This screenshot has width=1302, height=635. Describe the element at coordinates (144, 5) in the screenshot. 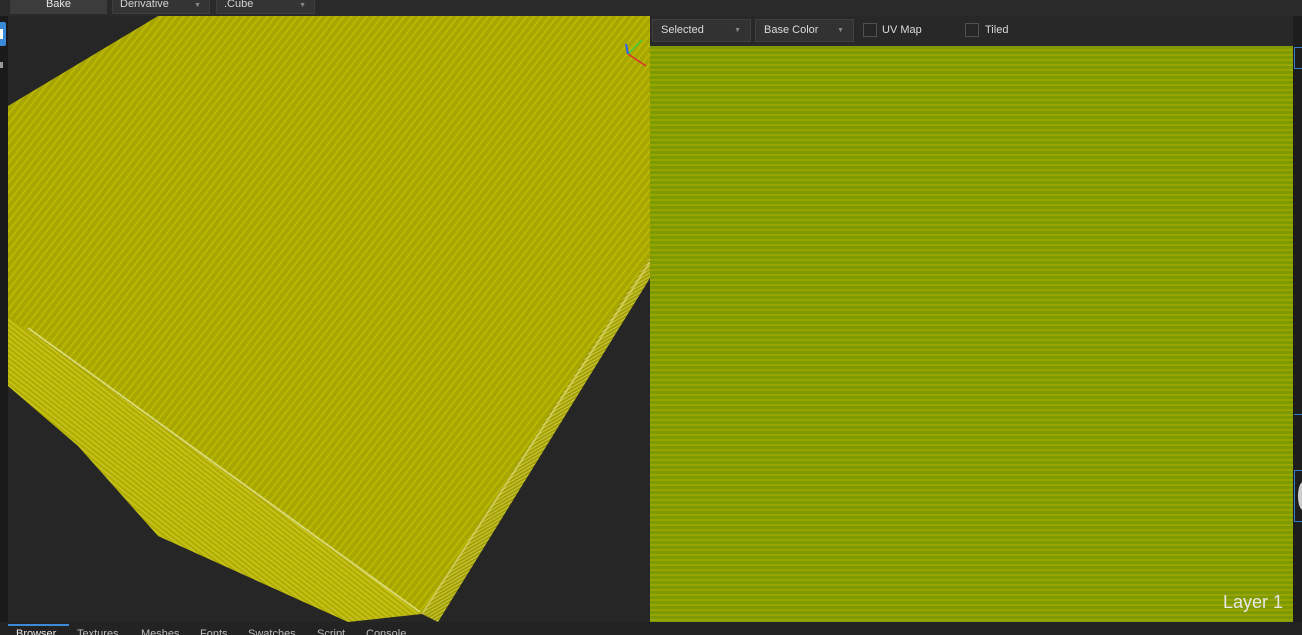

I see `bake-type-value: Derivative` at that location.